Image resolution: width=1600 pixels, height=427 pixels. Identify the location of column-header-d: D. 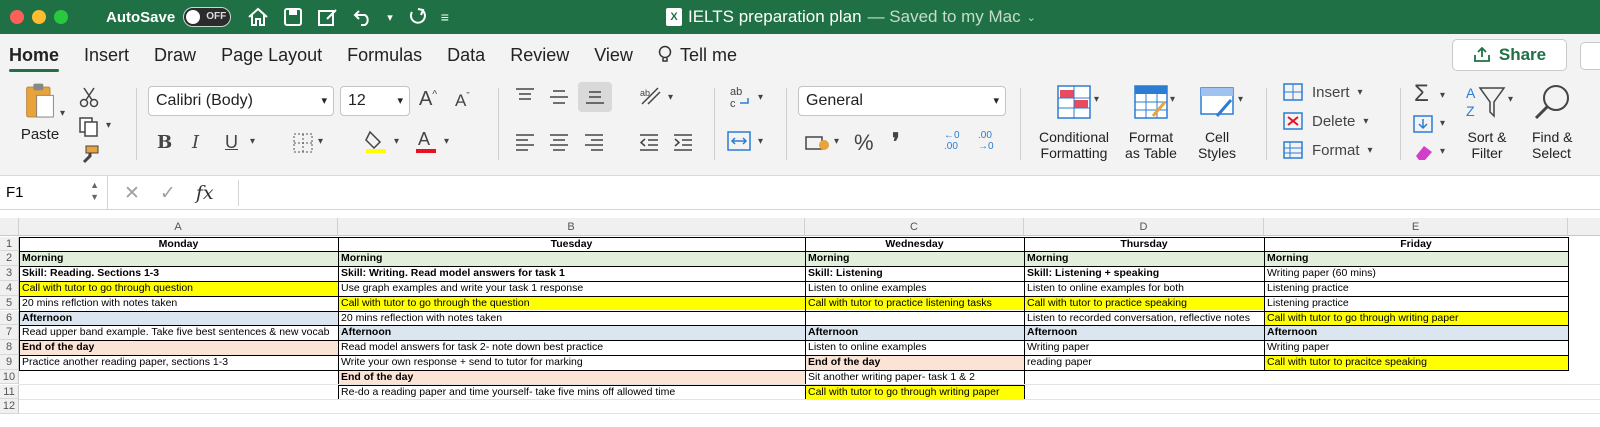
(1144, 227).